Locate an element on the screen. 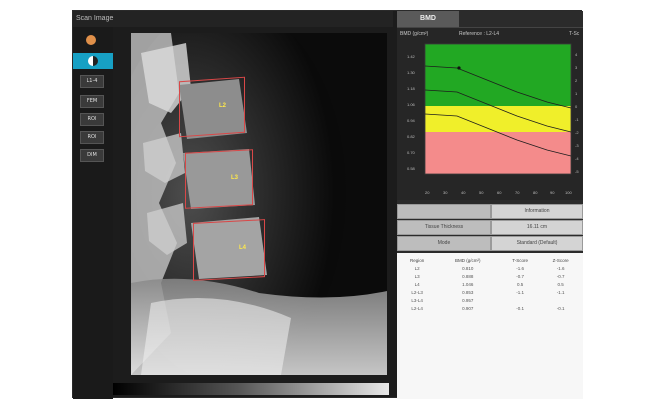  cell-bmd: 0.888 is located at coordinates (468, 276).